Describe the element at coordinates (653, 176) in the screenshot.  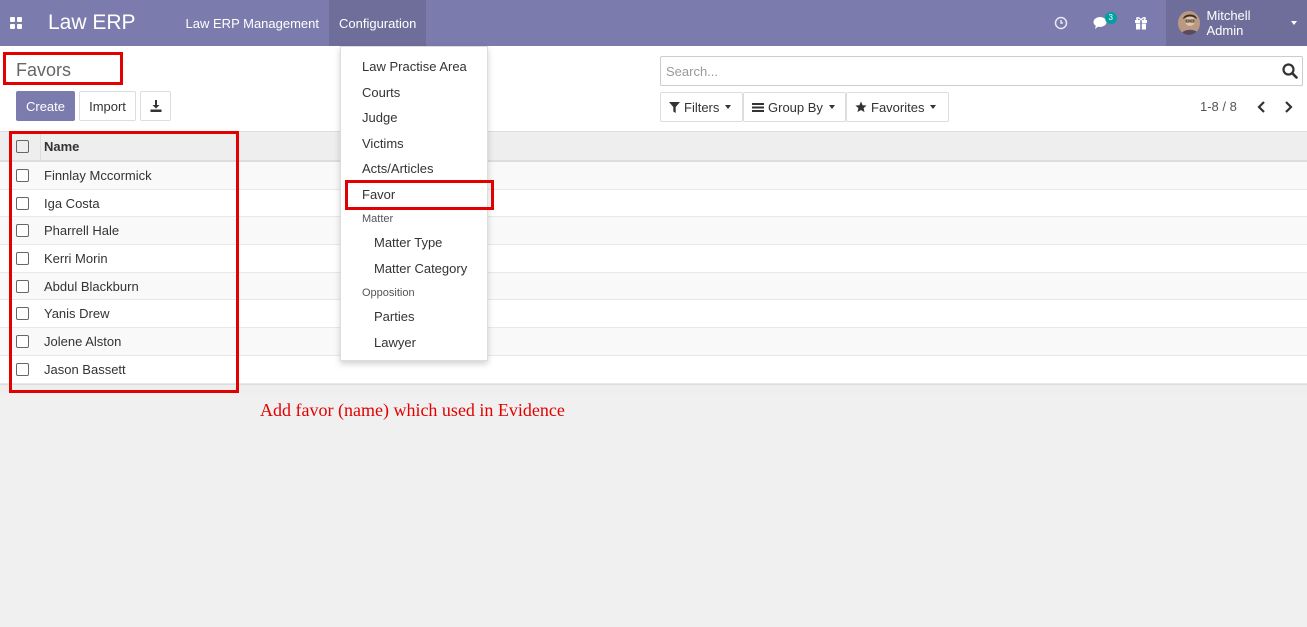
I see `table-row: Finnlay Mccormick` at that location.